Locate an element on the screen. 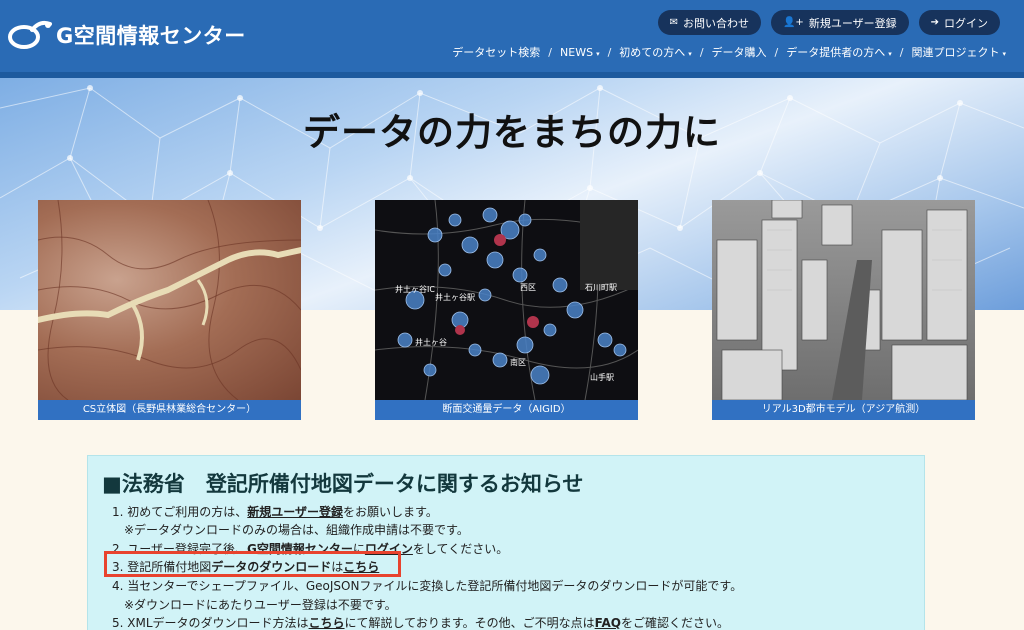  map-label: 山手駅 is located at coordinates (602, 377).